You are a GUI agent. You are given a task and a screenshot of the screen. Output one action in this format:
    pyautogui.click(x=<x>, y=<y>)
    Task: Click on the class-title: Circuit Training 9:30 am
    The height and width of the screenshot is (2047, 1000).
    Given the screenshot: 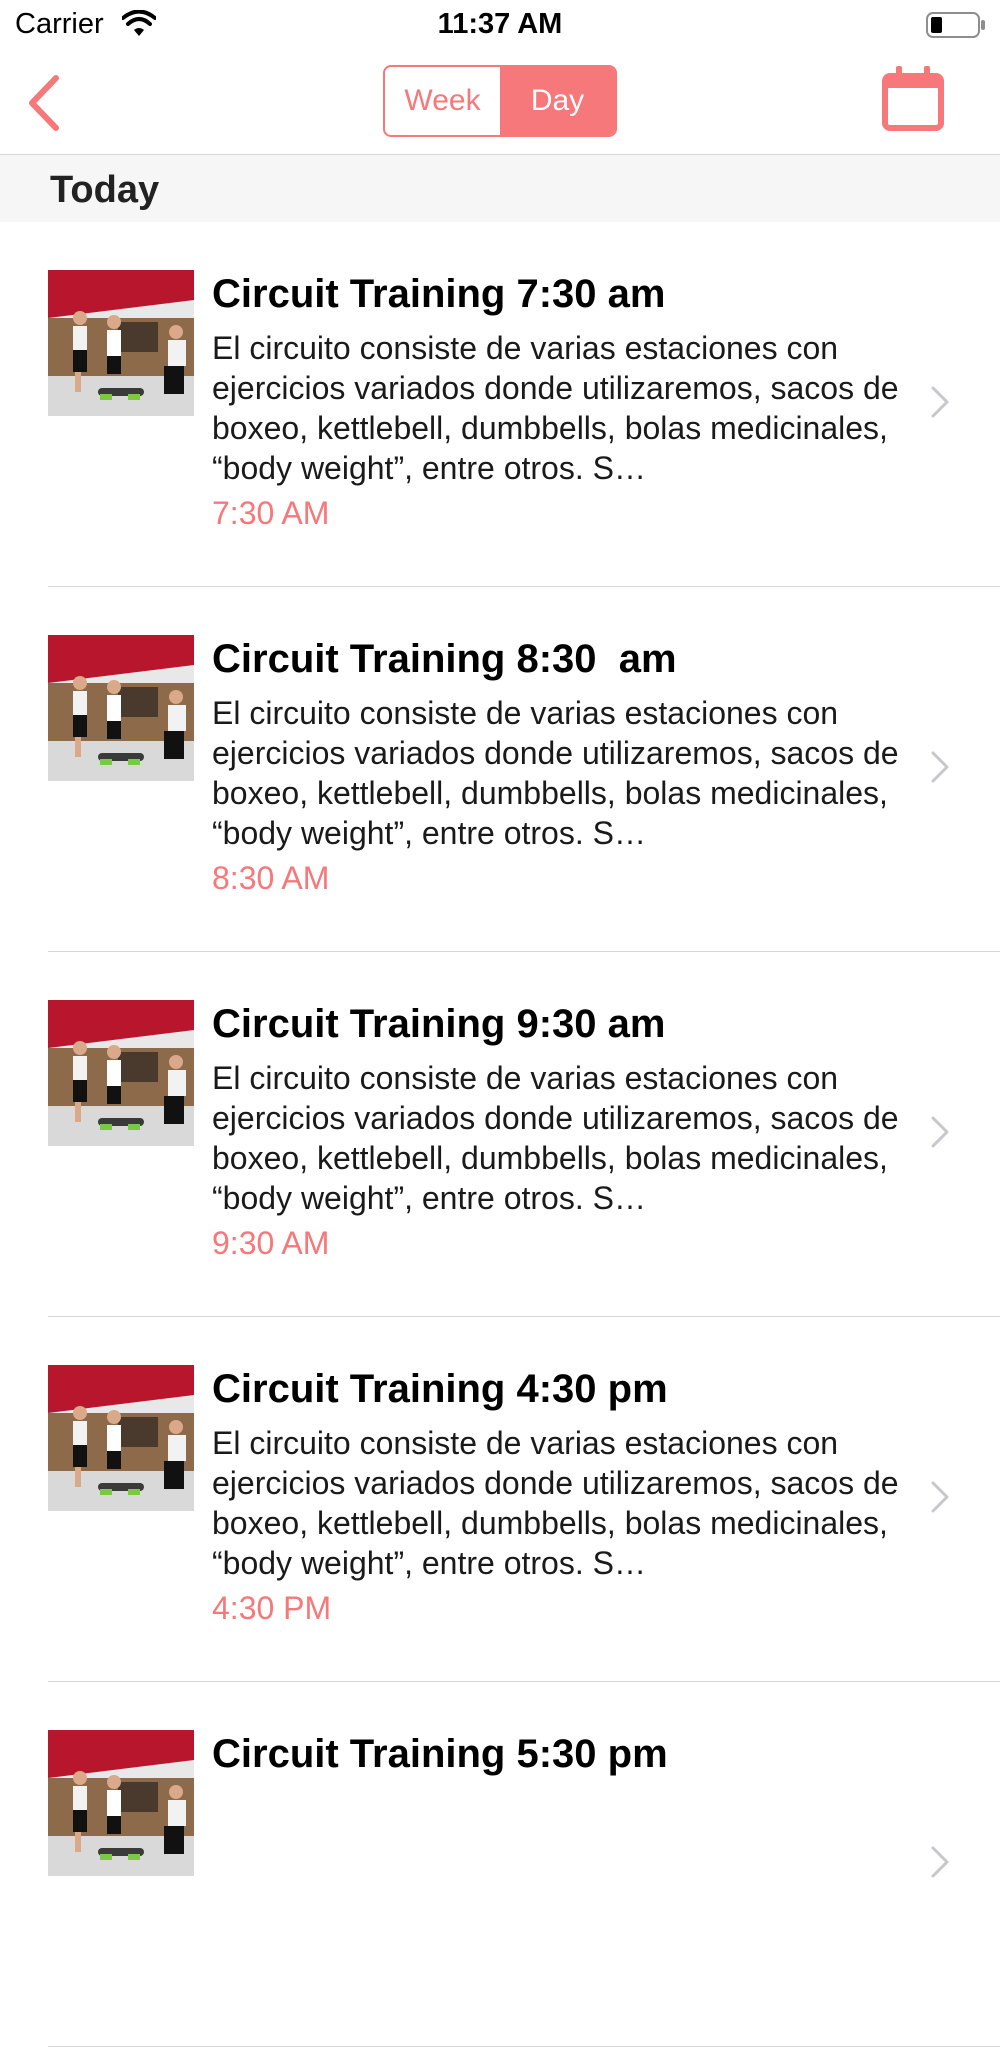 What is the action you would take?
    pyautogui.click(x=439, y=1024)
    